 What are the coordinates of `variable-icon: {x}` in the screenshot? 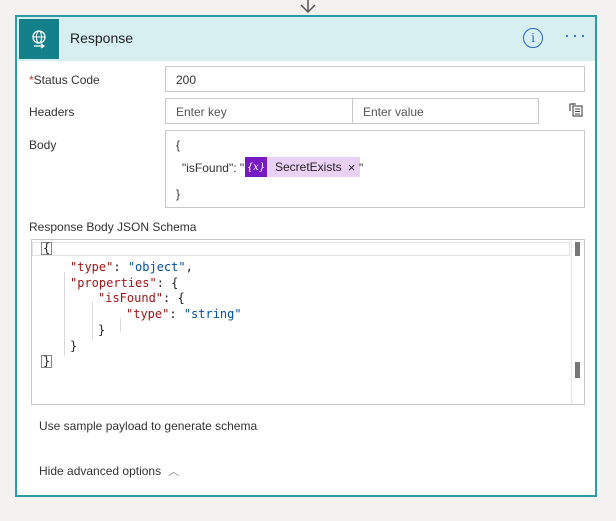 It's located at (256, 167).